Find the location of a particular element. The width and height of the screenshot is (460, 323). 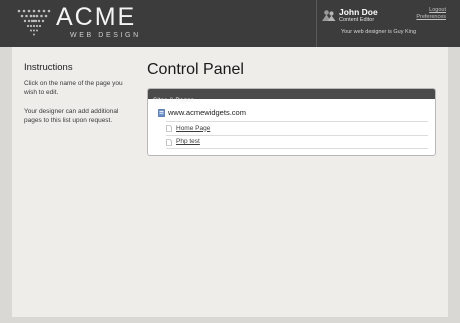

panel-header: Sites & Pages is located at coordinates (291, 96).